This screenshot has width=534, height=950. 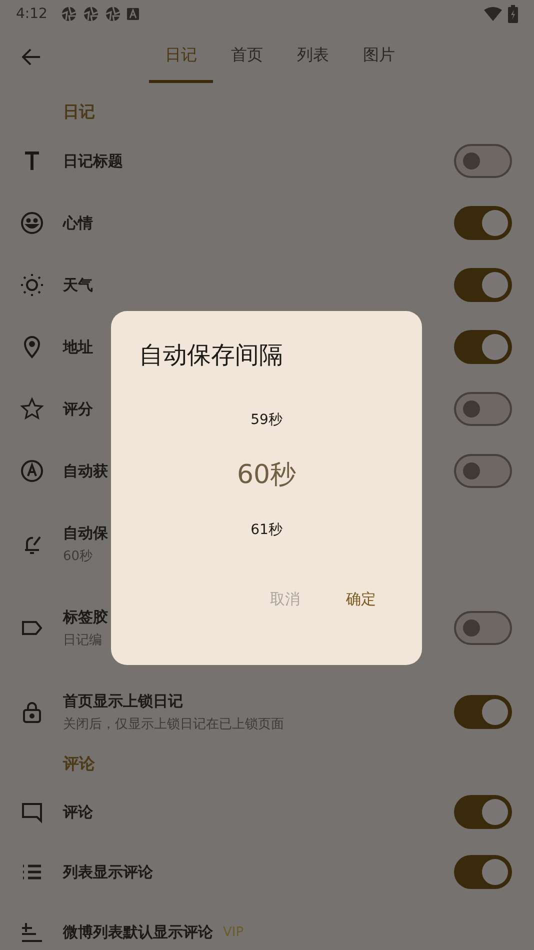 I want to click on picker-option: 61秒, so click(x=266, y=530).